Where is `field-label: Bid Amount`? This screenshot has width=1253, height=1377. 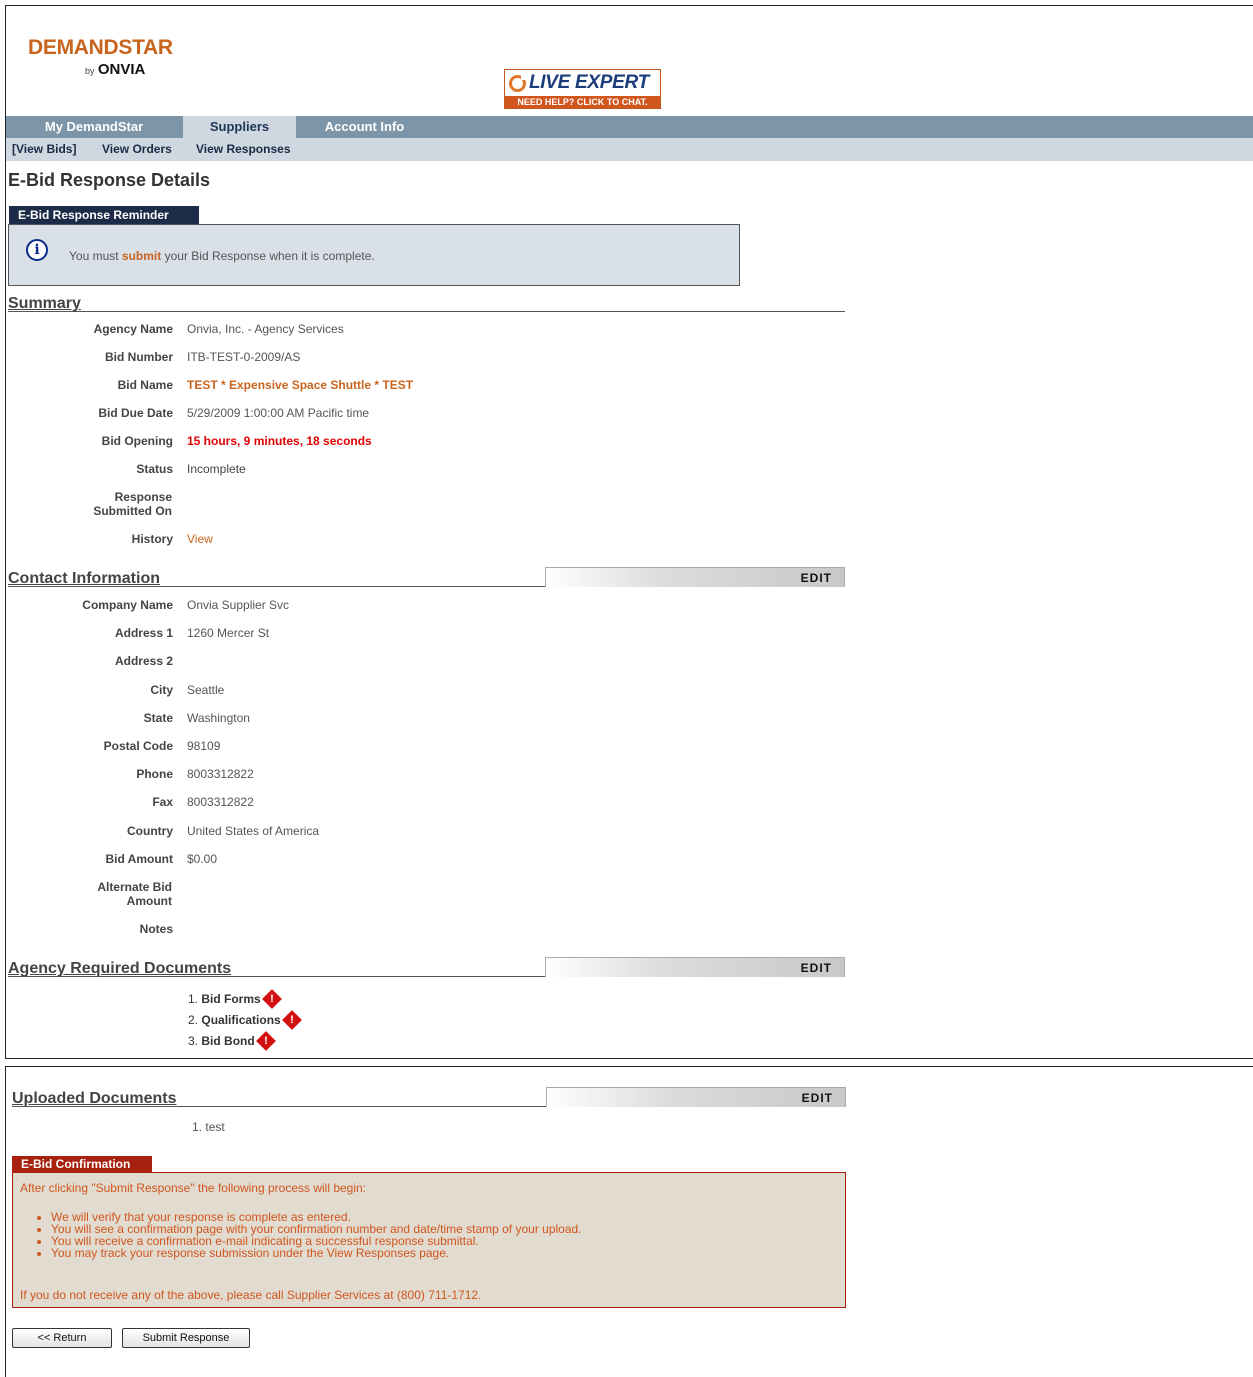
field-label: Bid Amount is located at coordinates (139, 859).